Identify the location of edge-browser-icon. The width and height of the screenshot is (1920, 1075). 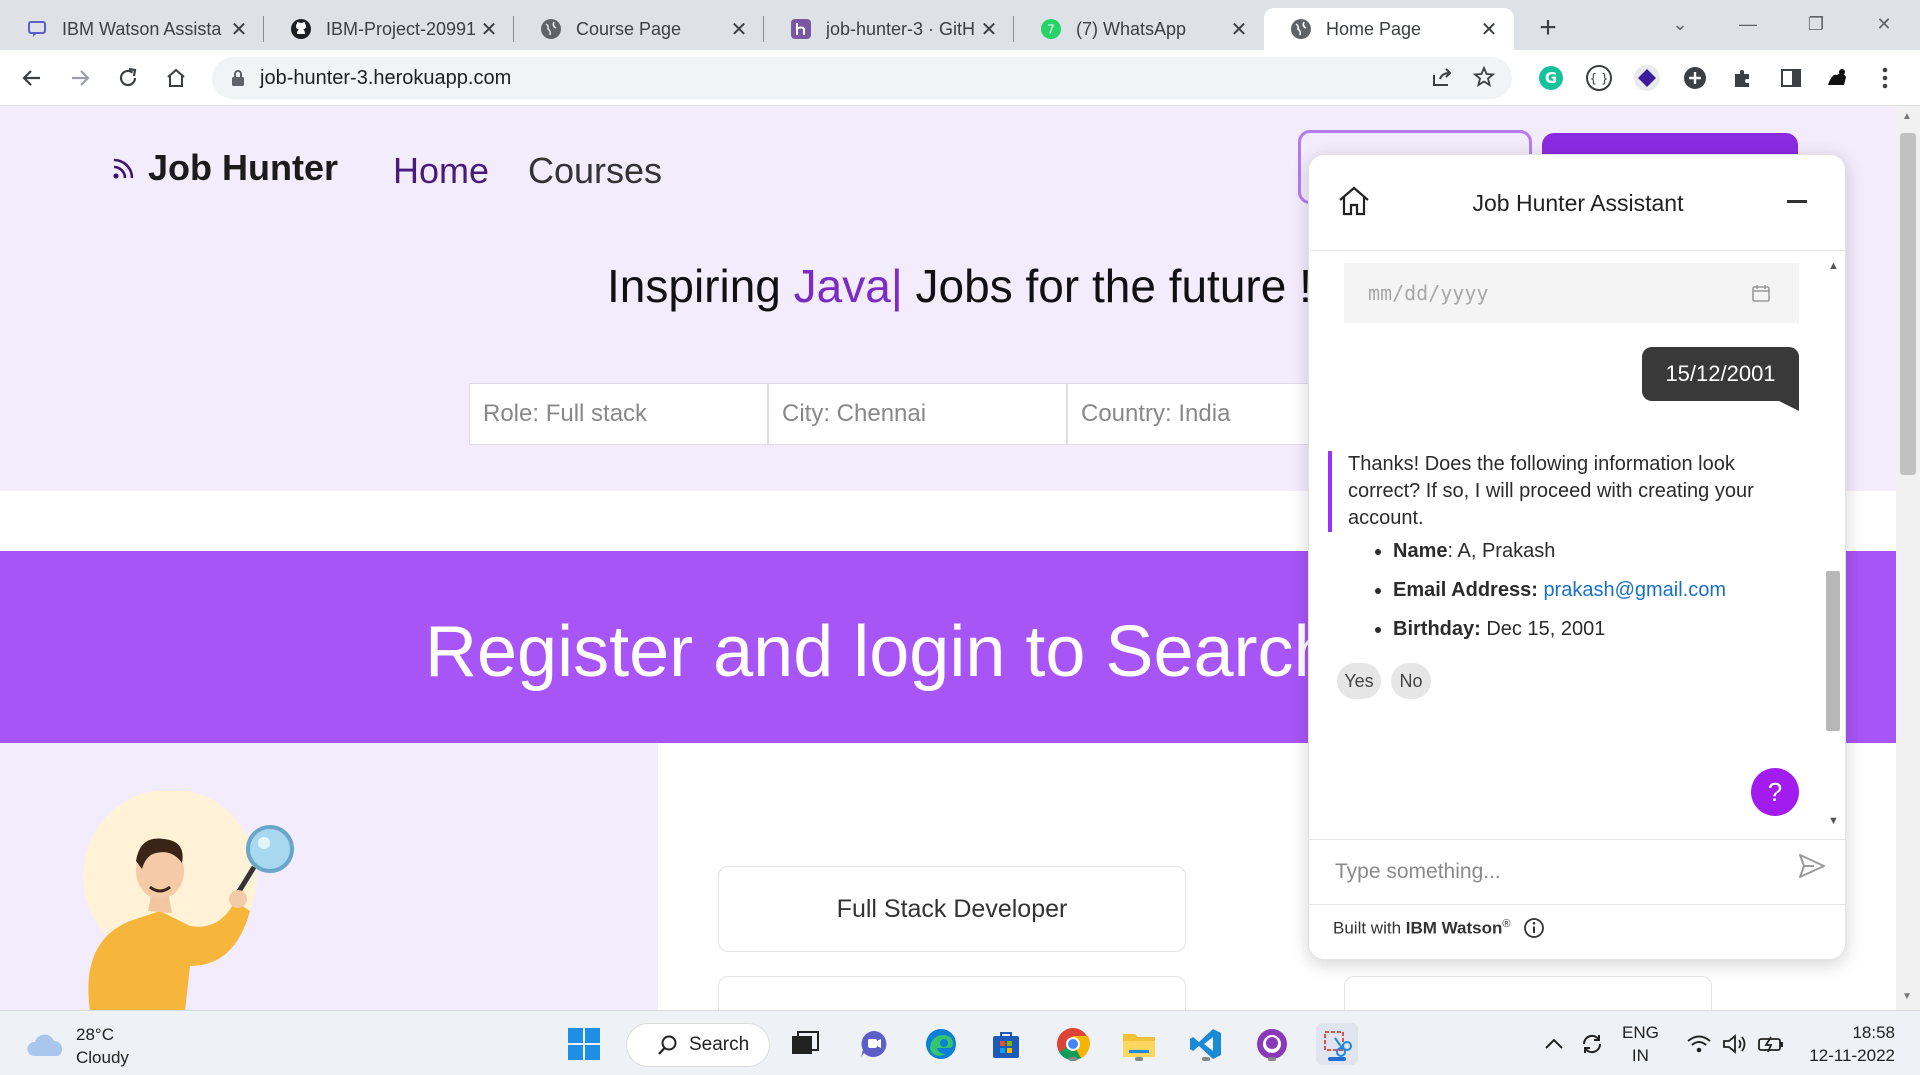
(941, 1044).